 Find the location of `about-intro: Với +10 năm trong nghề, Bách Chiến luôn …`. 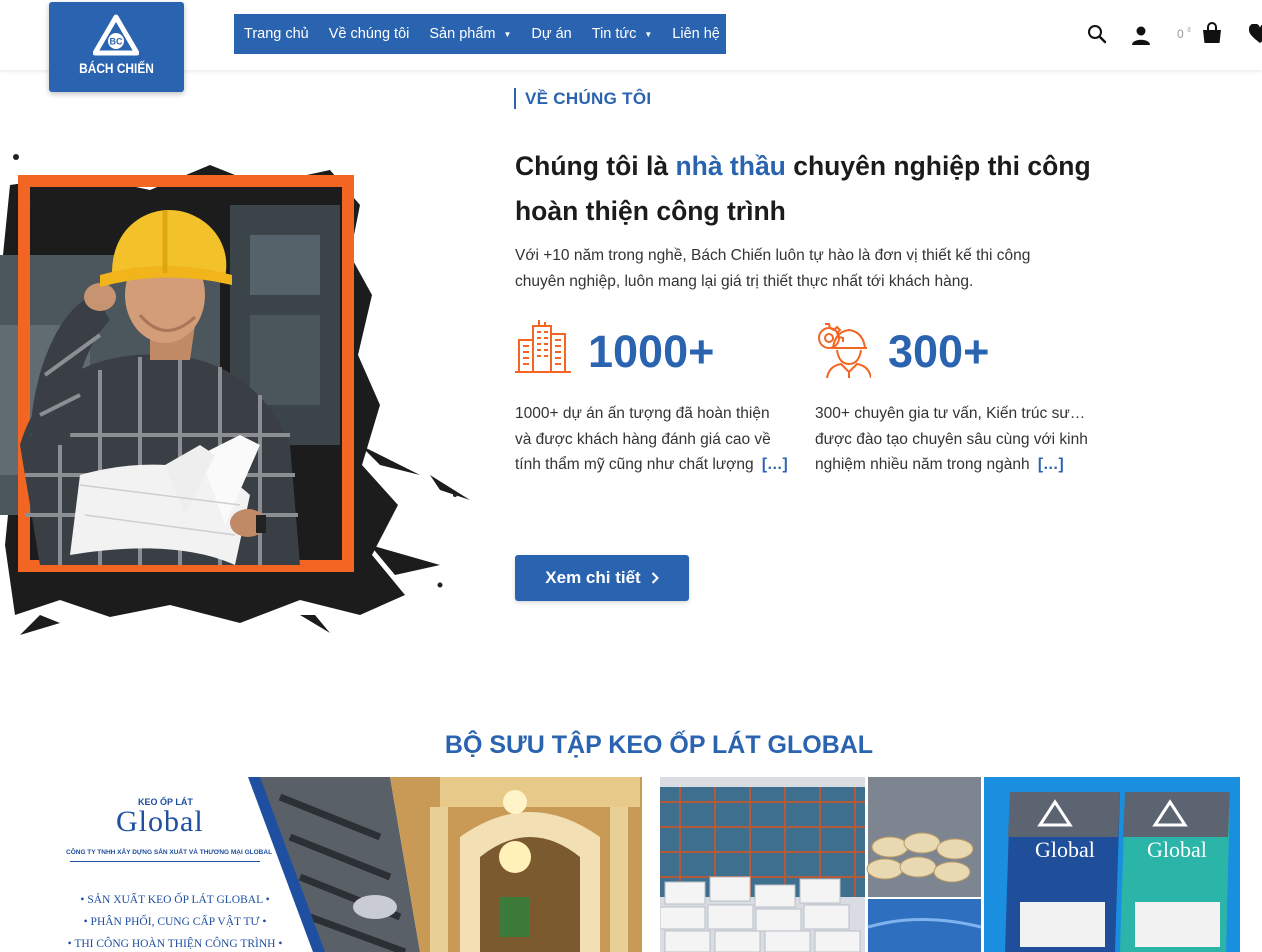

about-intro: Với +10 năm trong nghề, Bách Chiến luôn … is located at coordinates (773, 268).